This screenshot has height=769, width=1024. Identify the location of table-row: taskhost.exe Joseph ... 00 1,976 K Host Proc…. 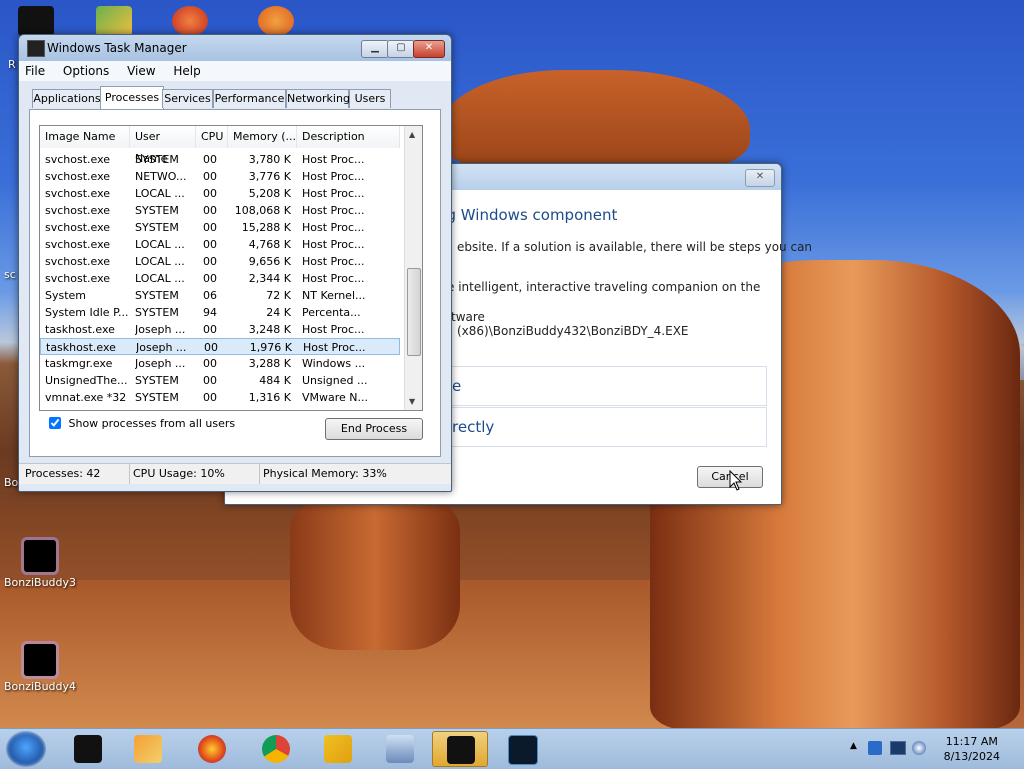
(220, 346).